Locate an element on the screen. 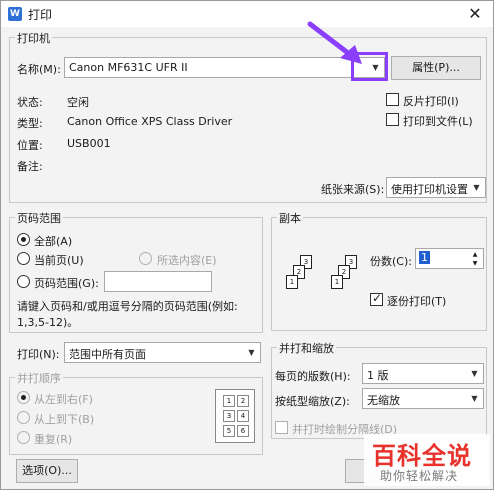 Image resolution: width=500 pixels, height=495 pixels. print-to-file-checkbox is located at coordinates (392, 119).